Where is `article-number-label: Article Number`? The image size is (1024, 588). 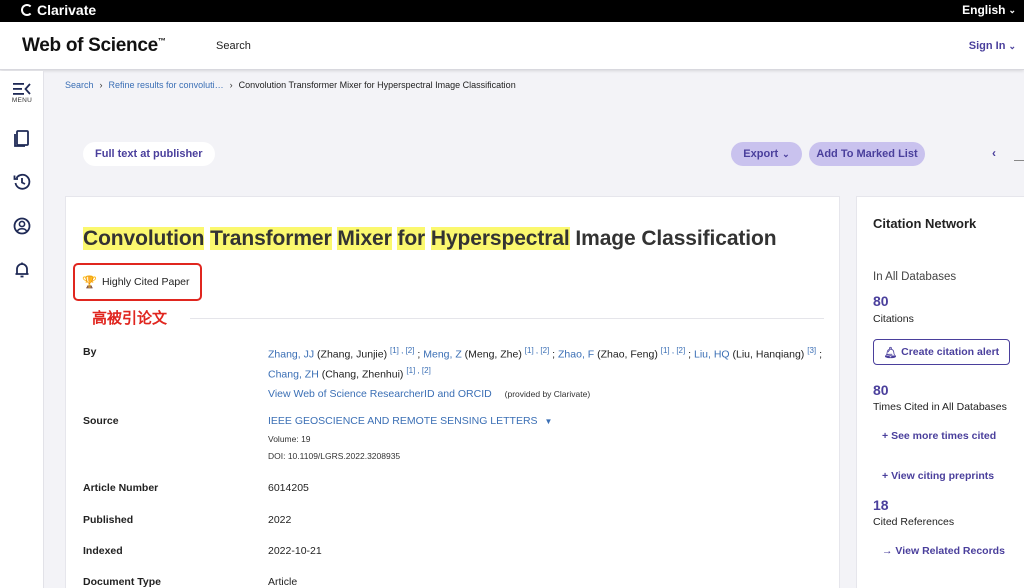
article-number-label: Article Number is located at coordinates (121, 488).